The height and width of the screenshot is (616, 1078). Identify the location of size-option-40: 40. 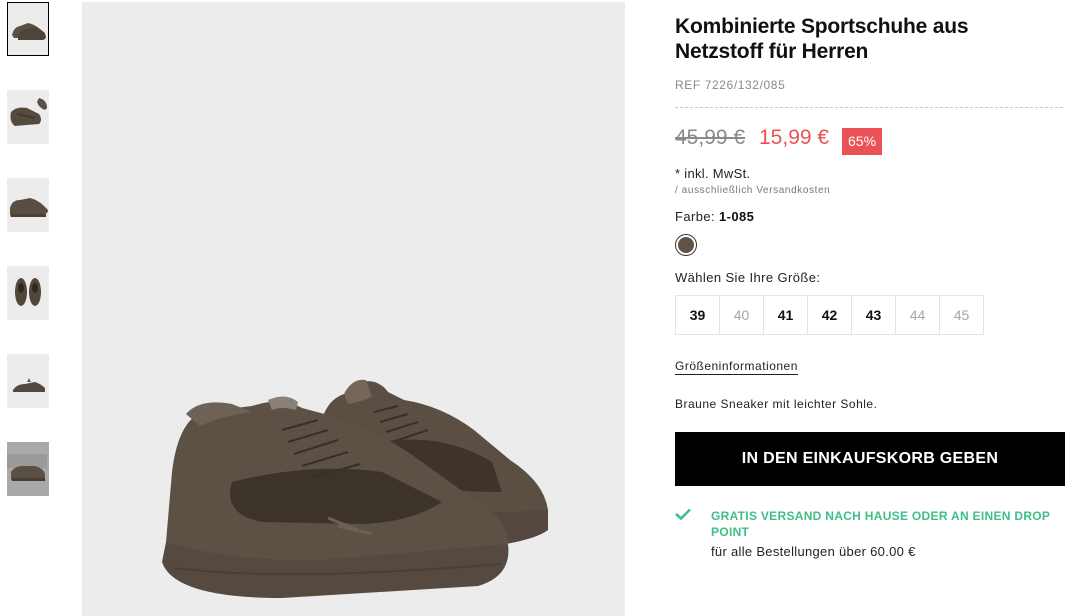
(741, 315).